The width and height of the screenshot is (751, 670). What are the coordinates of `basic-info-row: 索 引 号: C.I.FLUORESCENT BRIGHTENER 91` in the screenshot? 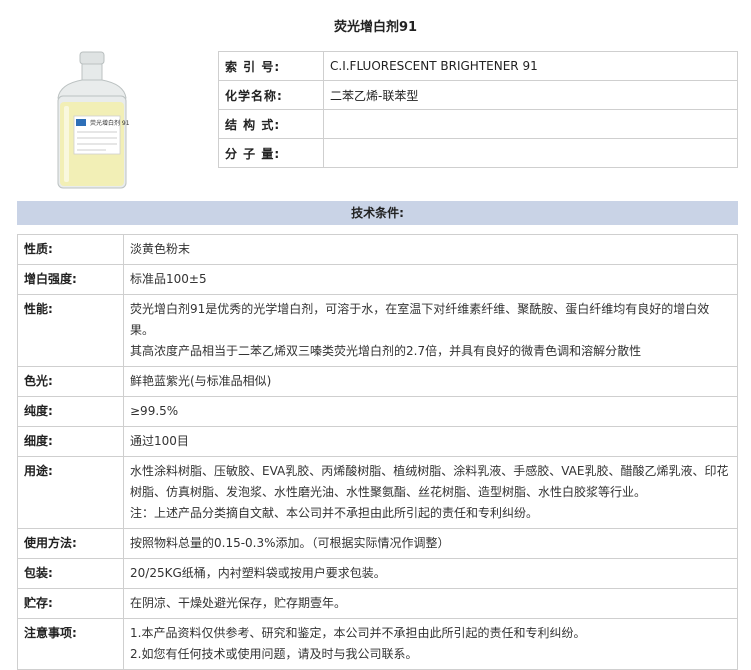 It's located at (478, 66).